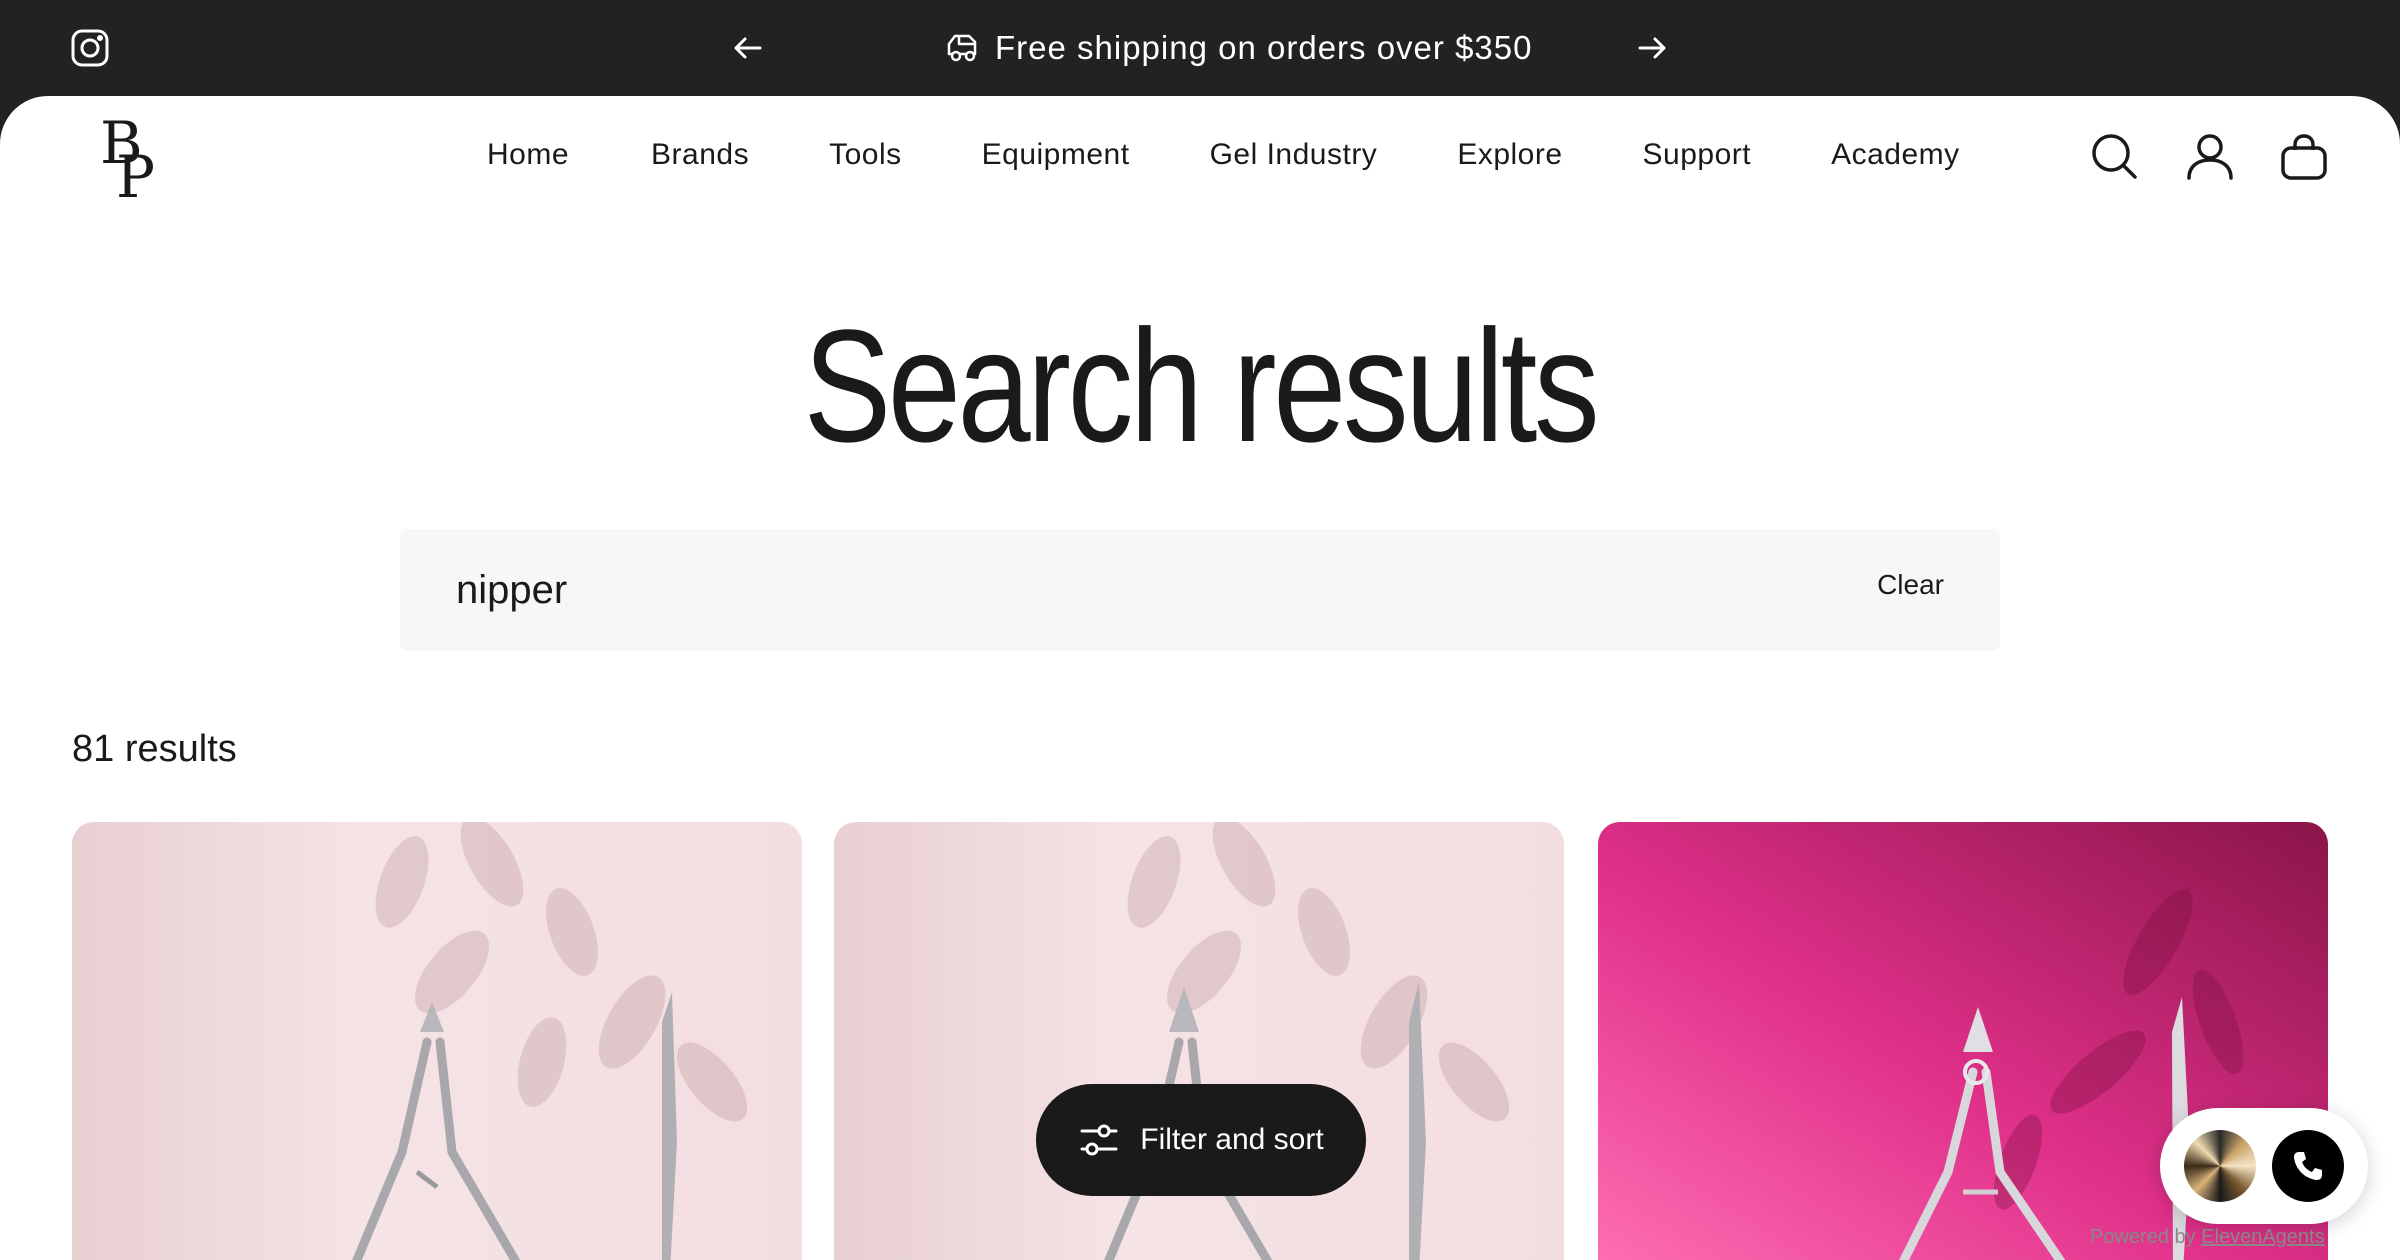  Describe the element at coordinates (1910, 585) in the screenshot. I see `clear-button: Clear` at that location.